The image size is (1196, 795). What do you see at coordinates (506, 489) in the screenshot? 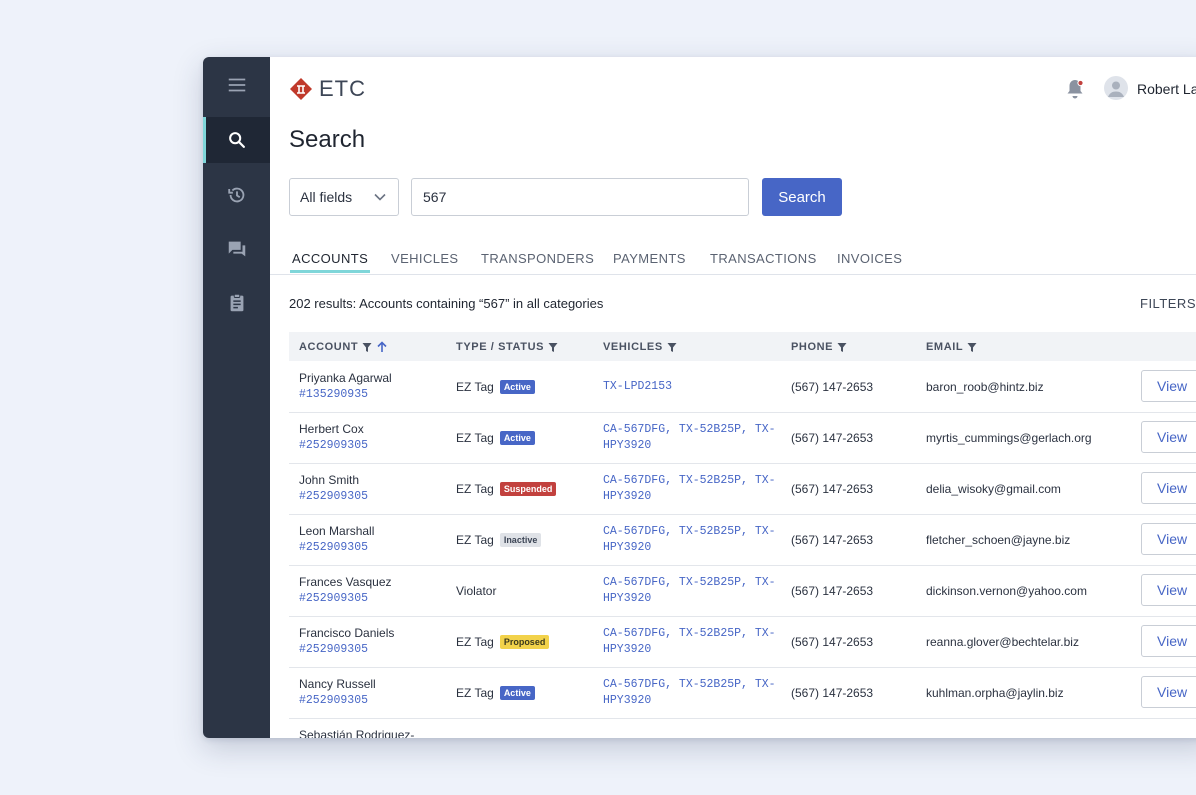
I see `type-status: EZ Tag Suspended` at bounding box center [506, 489].